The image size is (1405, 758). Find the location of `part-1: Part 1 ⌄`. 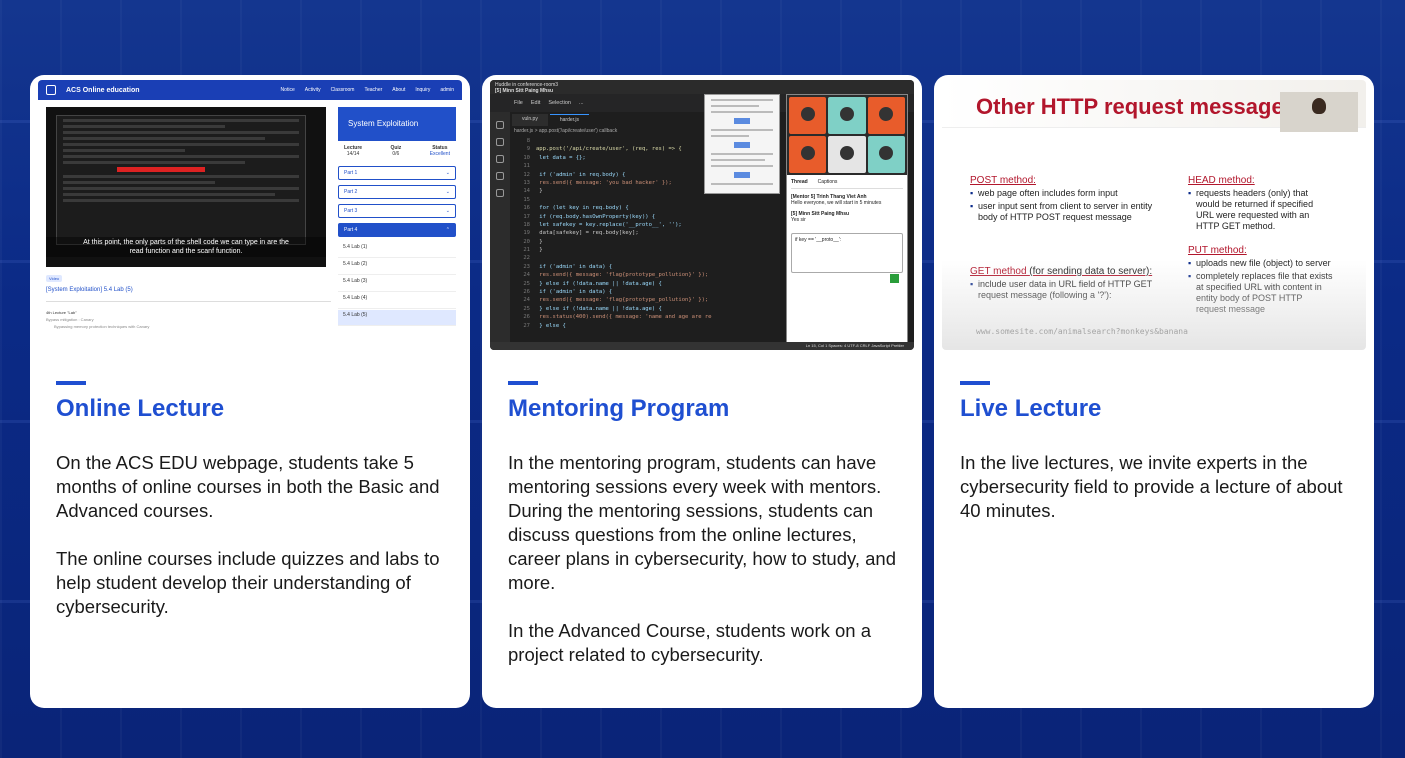

part-1: Part 1 ⌄ is located at coordinates (397, 173).